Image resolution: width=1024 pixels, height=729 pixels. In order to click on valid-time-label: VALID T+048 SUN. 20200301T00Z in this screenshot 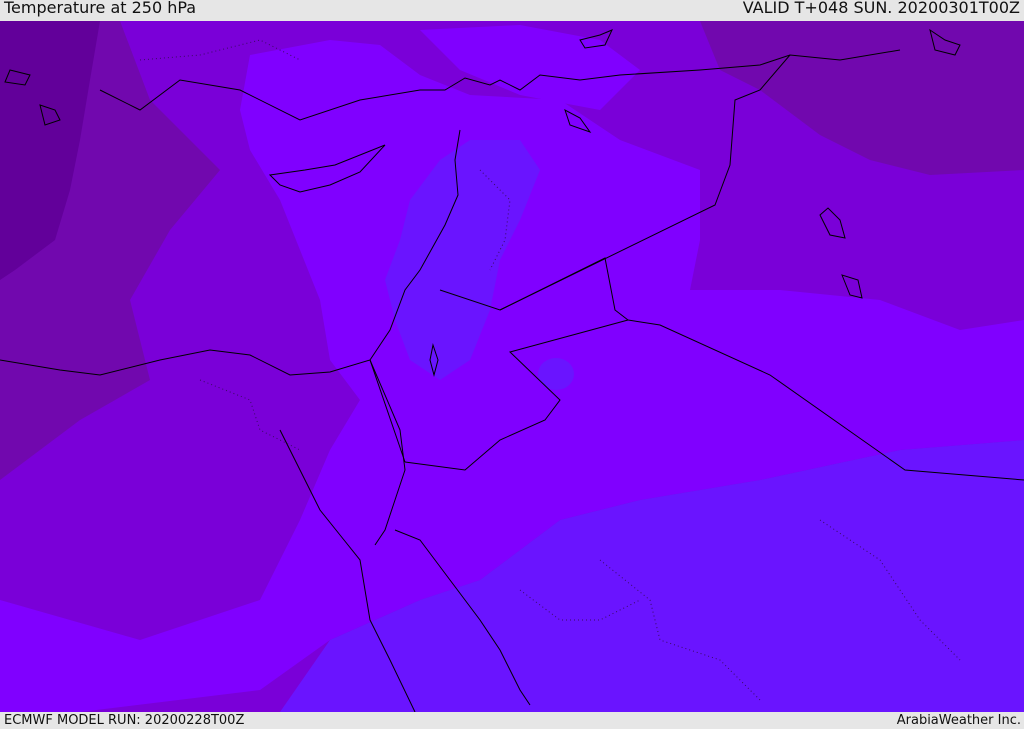, I will do `click(881, 8)`.